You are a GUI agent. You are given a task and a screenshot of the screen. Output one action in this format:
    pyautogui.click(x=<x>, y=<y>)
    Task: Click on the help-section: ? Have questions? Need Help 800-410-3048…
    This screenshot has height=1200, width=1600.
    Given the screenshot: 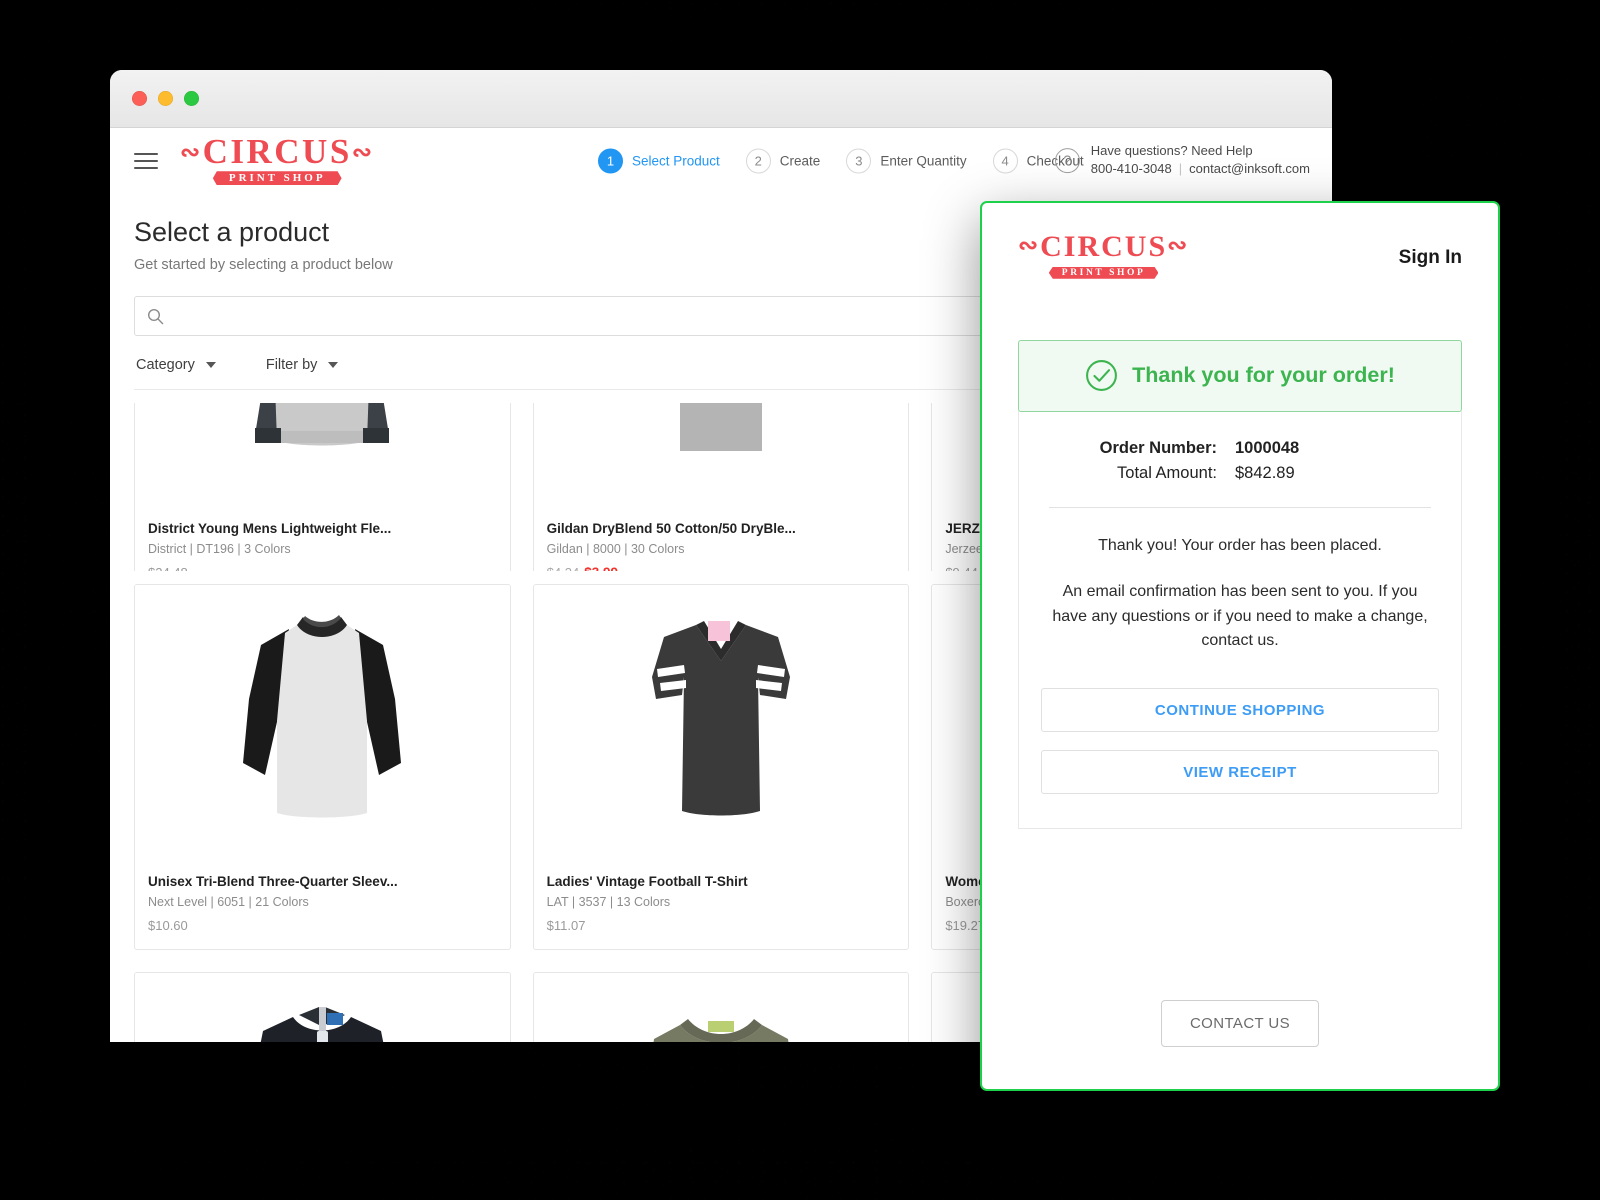 What is the action you would take?
    pyautogui.click(x=1182, y=161)
    